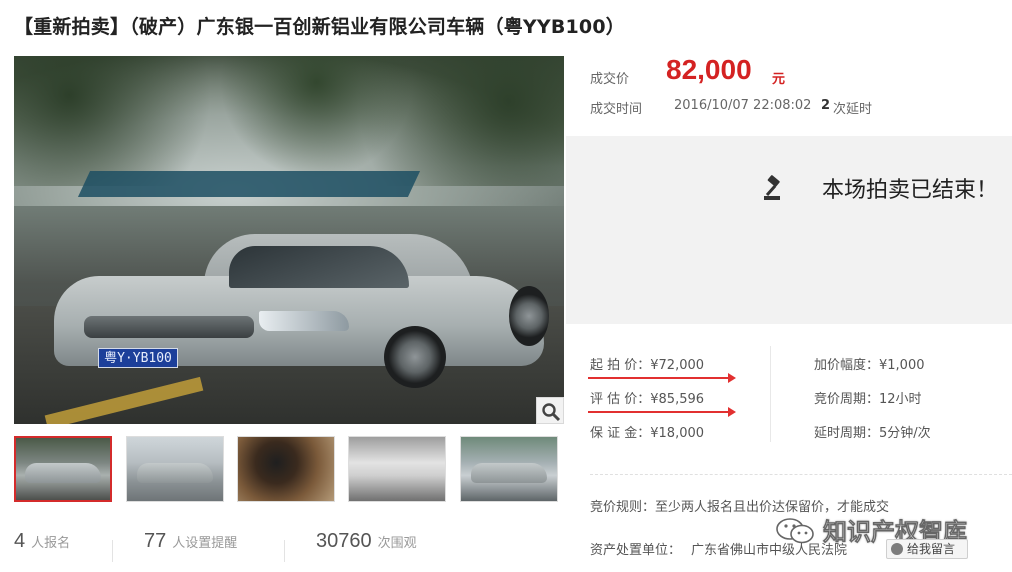 The width and height of the screenshot is (1012, 572). What do you see at coordinates (616, 109) in the screenshot?
I see `deal-time-label: 成交时间` at bounding box center [616, 109].